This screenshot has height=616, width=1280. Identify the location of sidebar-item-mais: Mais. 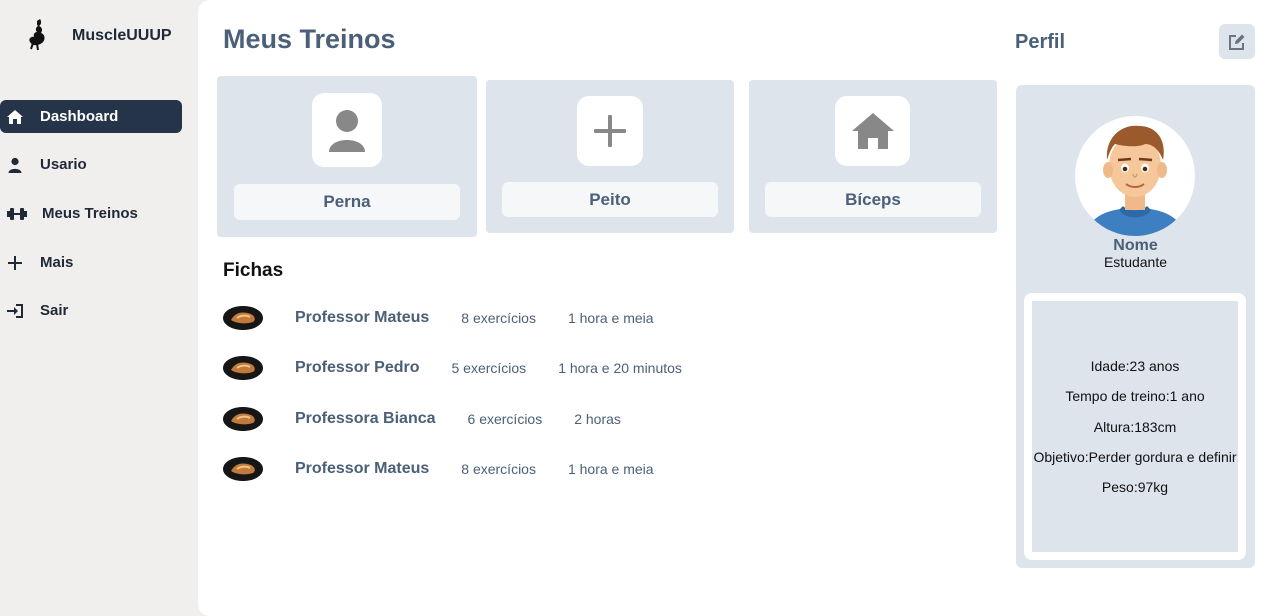
(91, 262).